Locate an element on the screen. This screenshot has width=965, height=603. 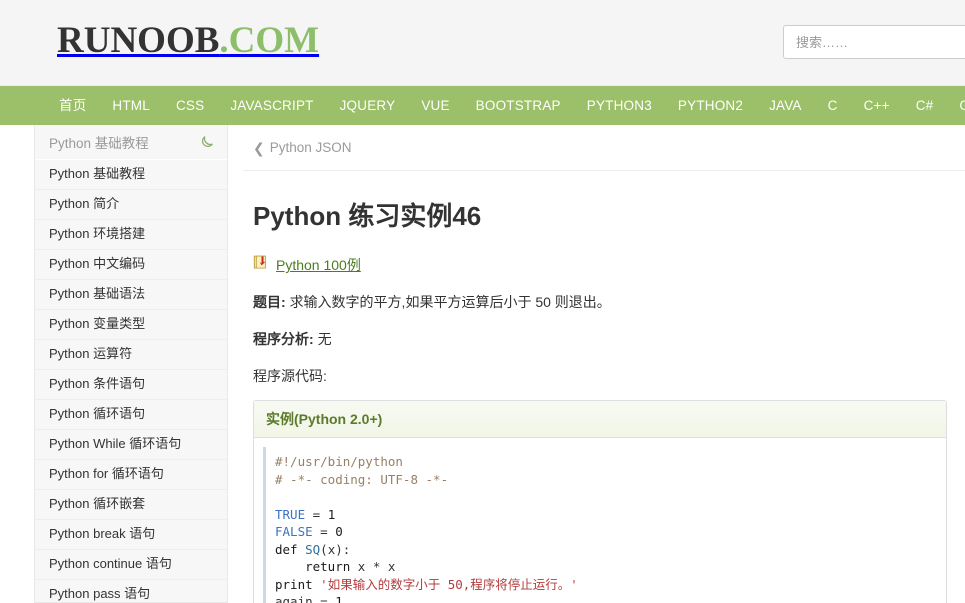
list-item: Python 中文编码 is located at coordinates (131, 265).